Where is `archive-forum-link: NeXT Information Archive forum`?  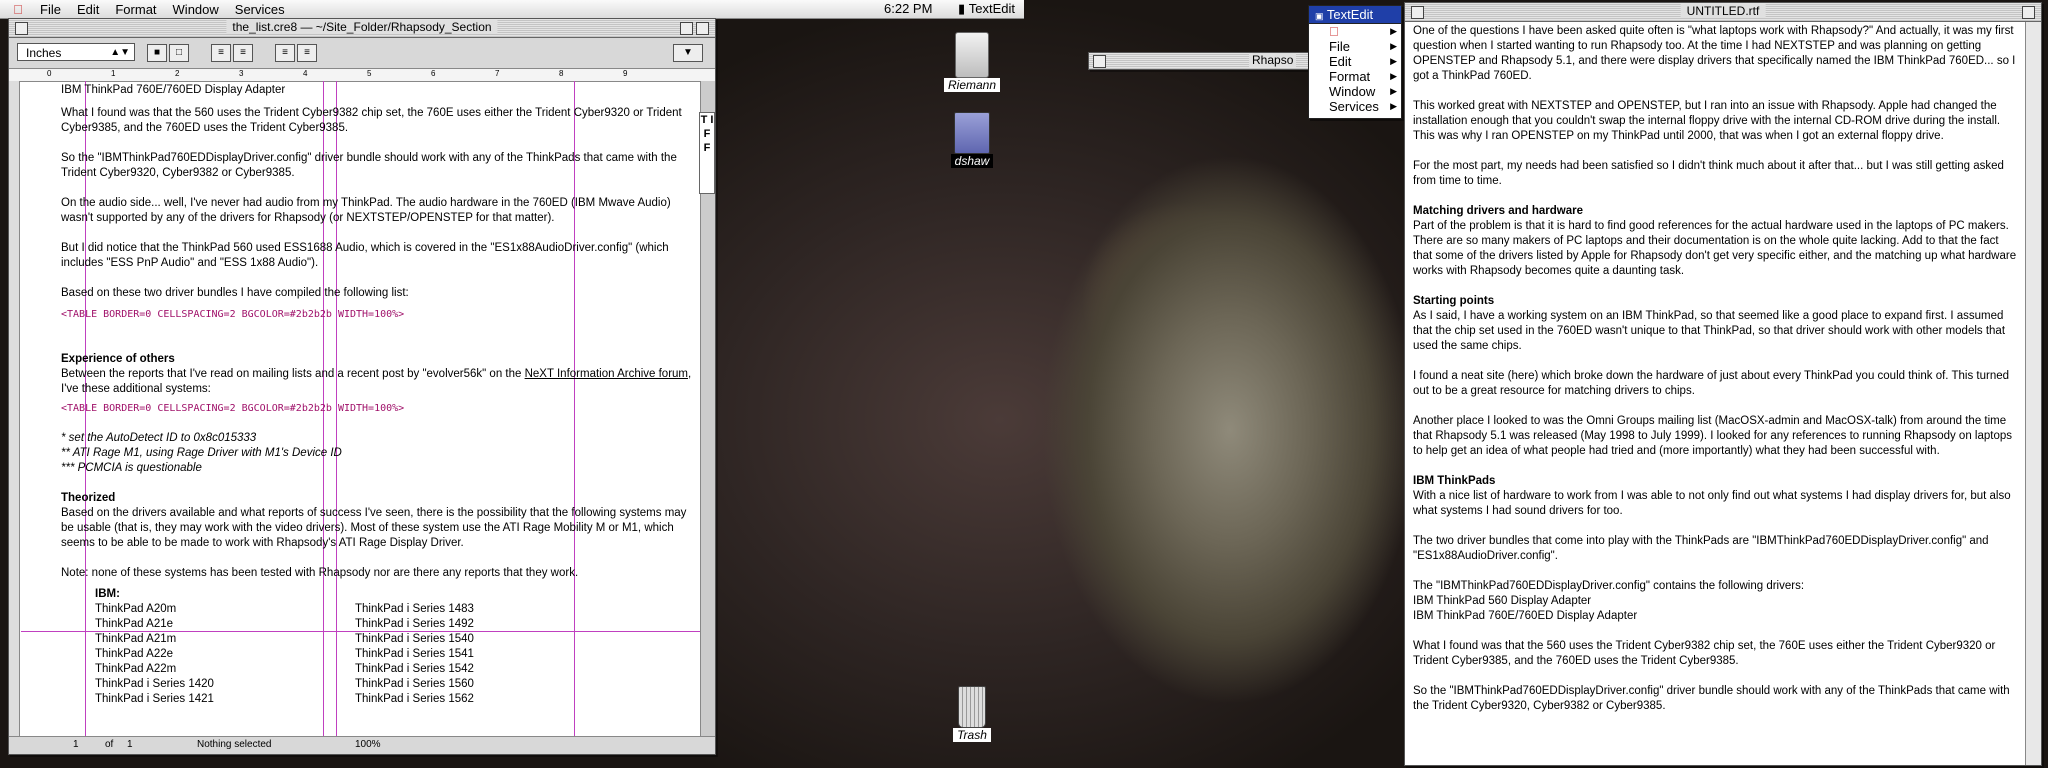
archive-forum-link: NeXT Information Archive forum is located at coordinates (606, 374).